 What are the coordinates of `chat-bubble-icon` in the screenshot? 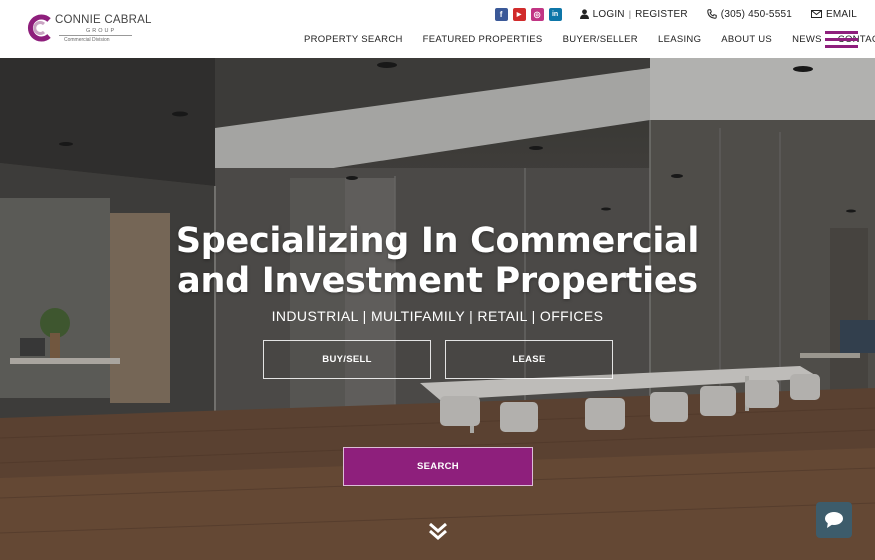 It's located at (834, 520).